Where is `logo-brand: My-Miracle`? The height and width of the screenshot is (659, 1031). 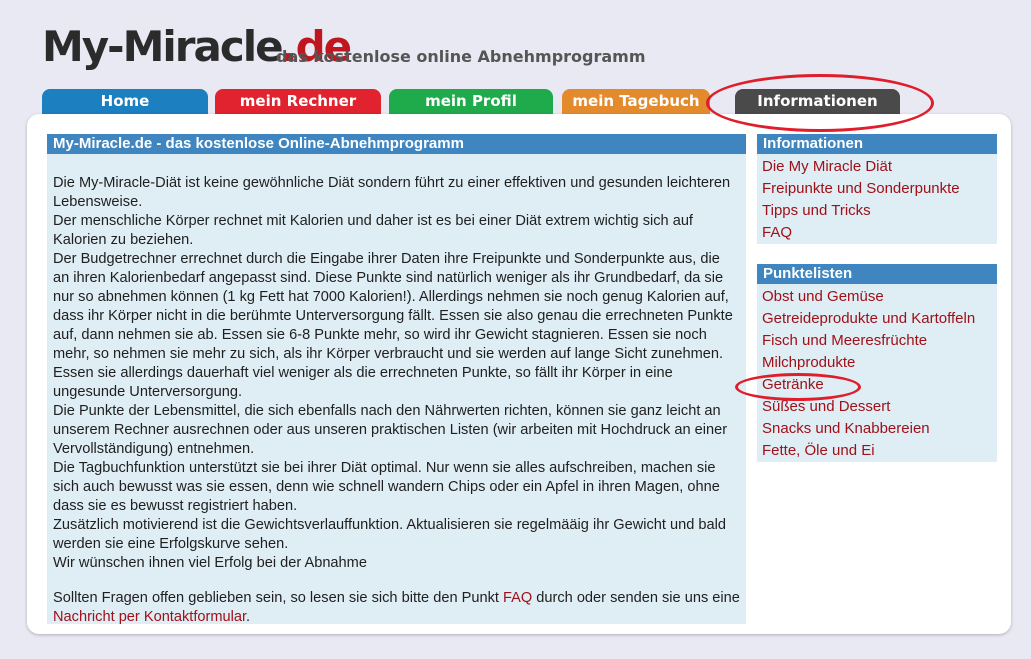 logo-brand: My-Miracle is located at coordinates (163, 46).